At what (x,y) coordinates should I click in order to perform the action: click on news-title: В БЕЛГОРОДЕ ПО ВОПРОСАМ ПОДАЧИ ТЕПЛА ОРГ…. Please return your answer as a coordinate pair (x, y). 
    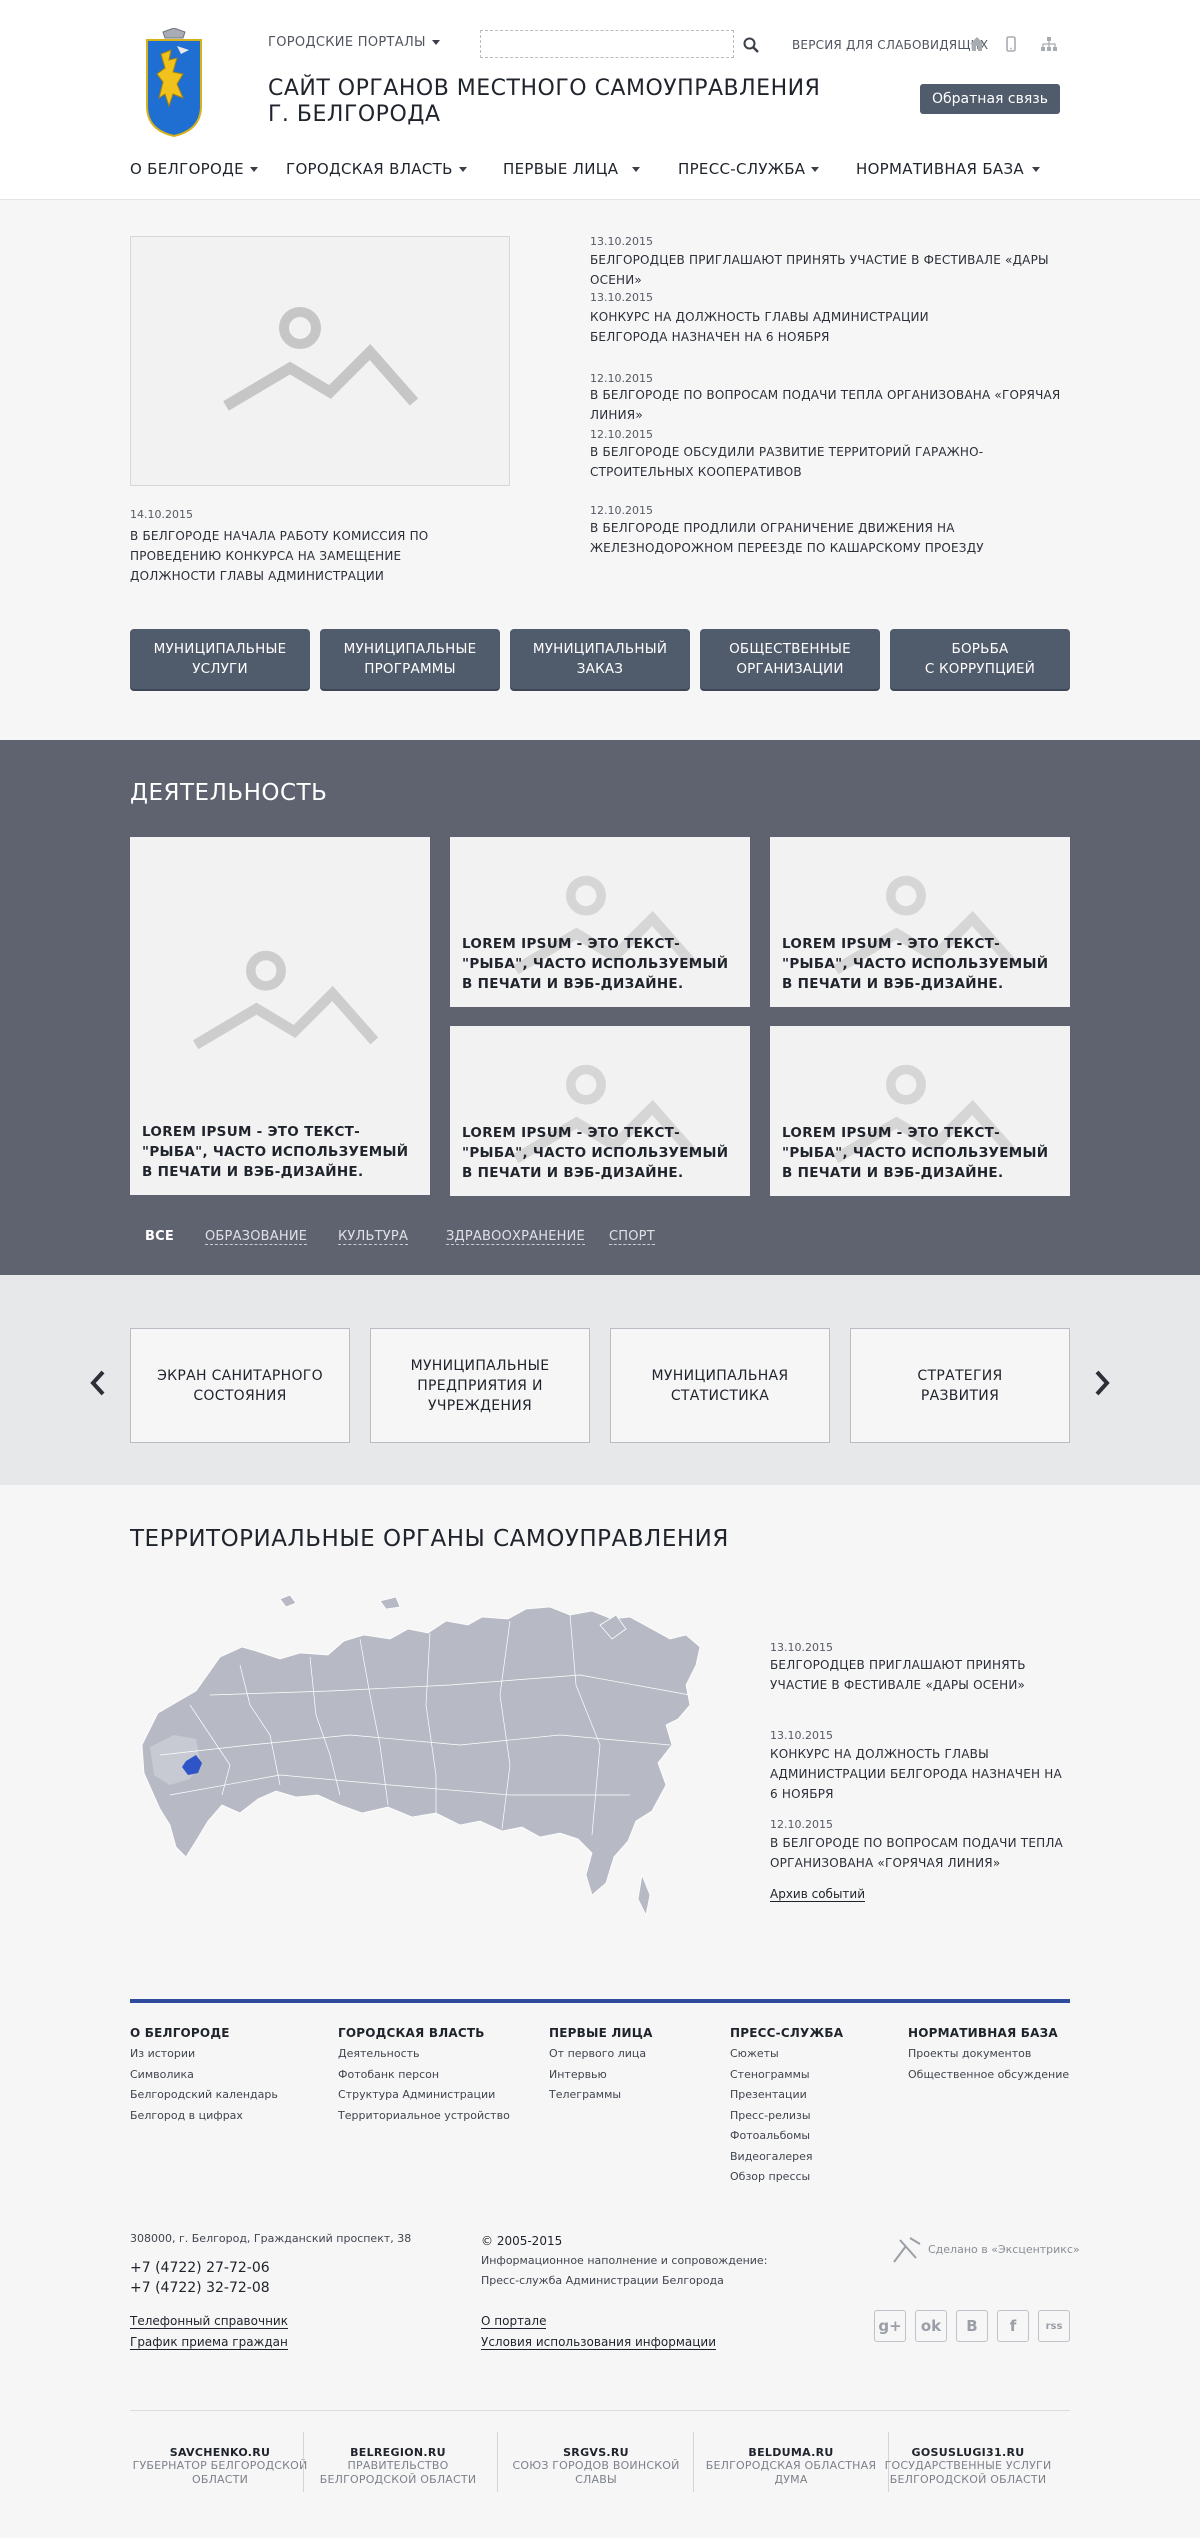
    Looking at the image, I should click on (830, 405).